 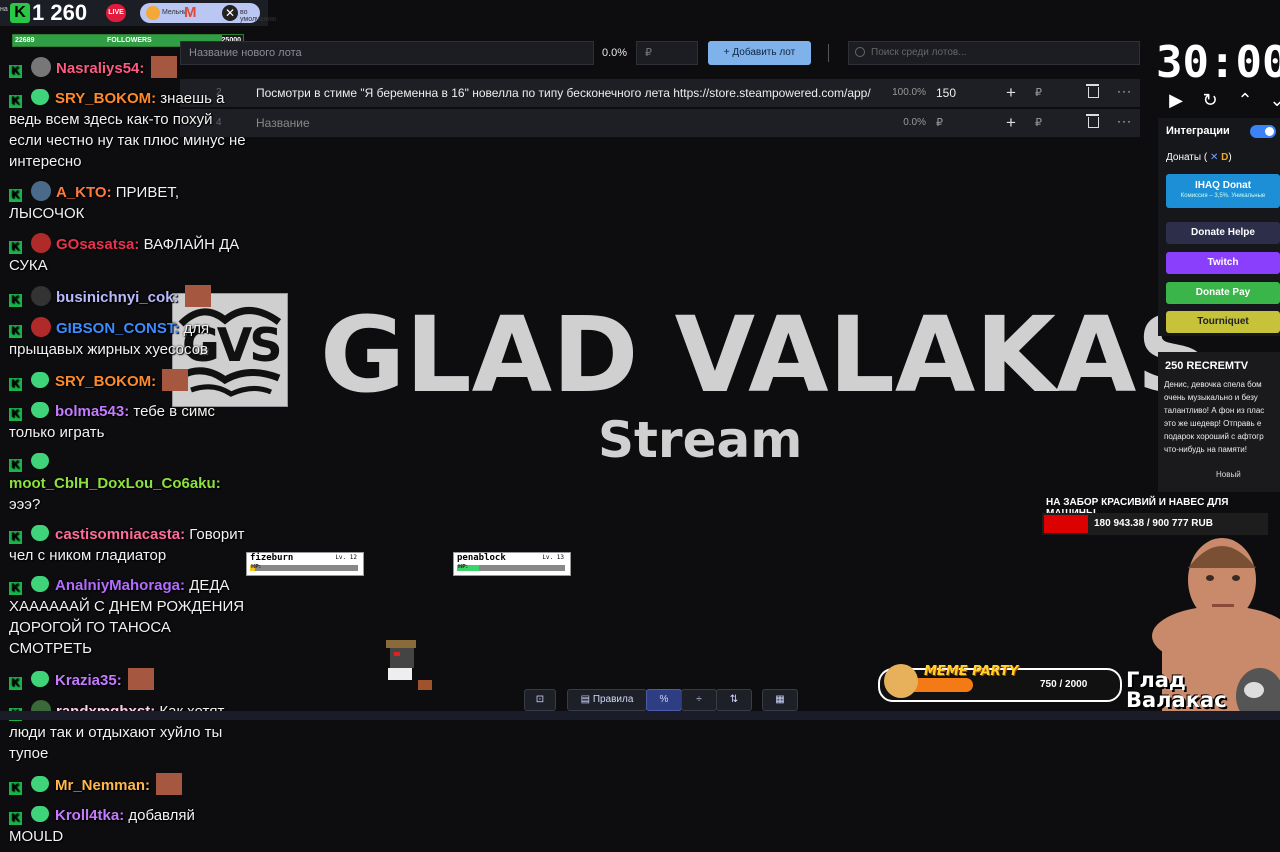 What do you see at coordinates (1199, 157) in the screenshot?
I see `donations-label: Донаты ( ✕ D)` at bounding box center [1199, 157].